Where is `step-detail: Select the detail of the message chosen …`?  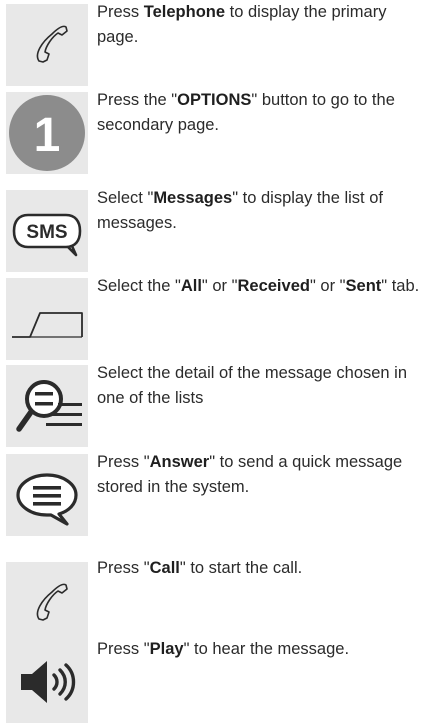 step-detail: Select the detail of the message chosen … is located at coordinates (218, 405).